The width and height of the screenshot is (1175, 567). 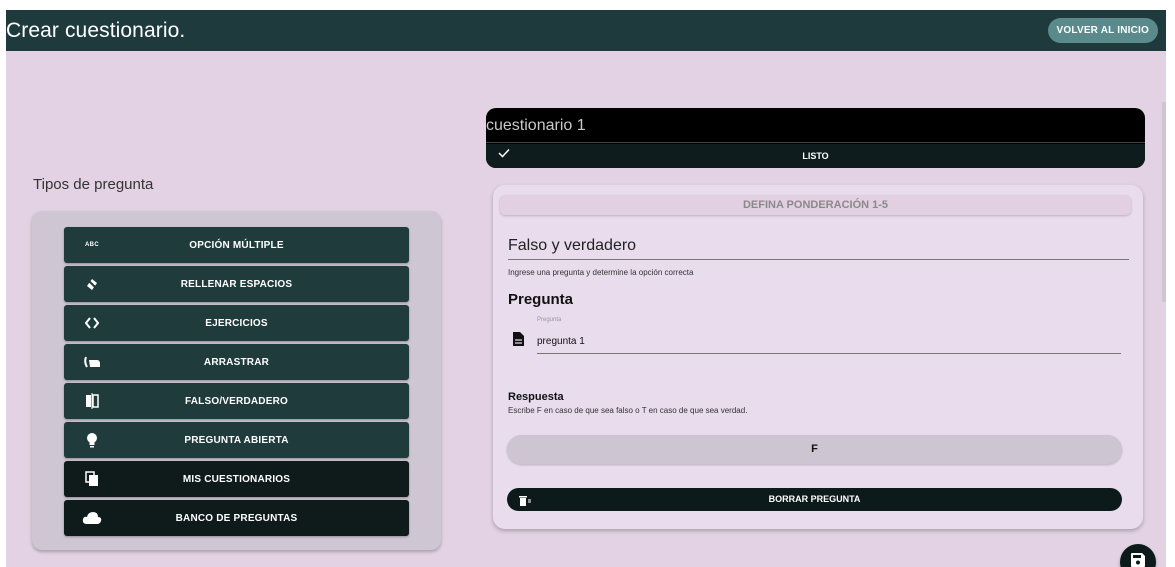 I want to click on eraser-icon, so click(x=92, y=284).